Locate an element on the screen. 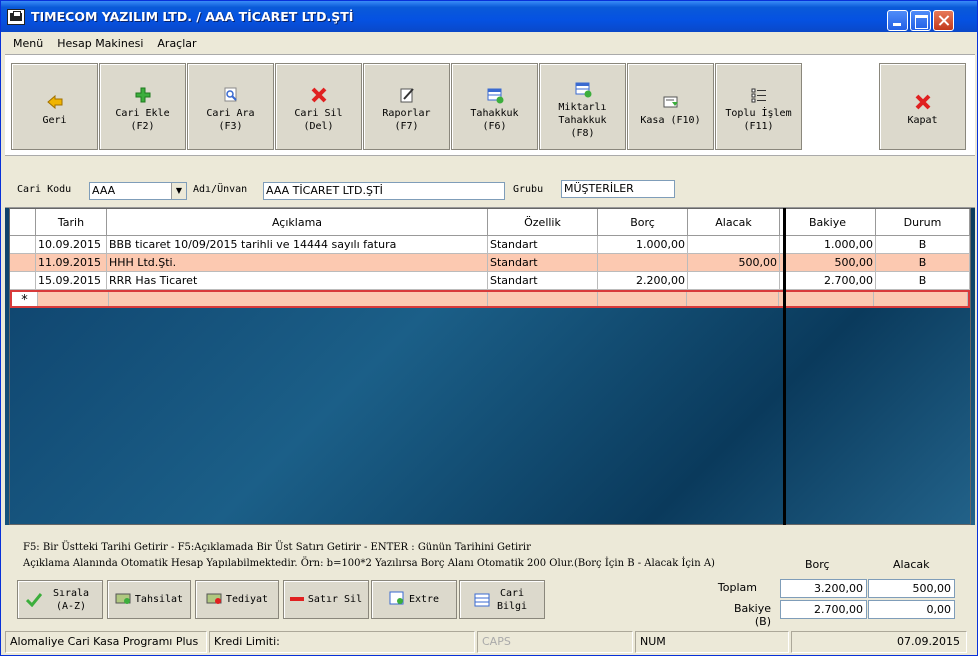 The height and width of the screenshot is (656, 978). new-cell-balance is located at coordinates (827, 299).